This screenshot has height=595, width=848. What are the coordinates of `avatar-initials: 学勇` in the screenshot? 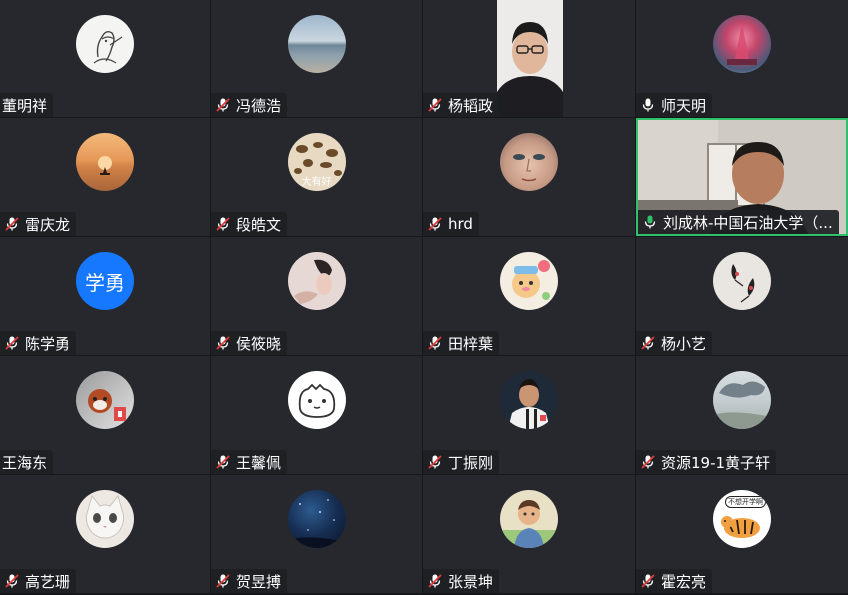 It's located at (105, 282).